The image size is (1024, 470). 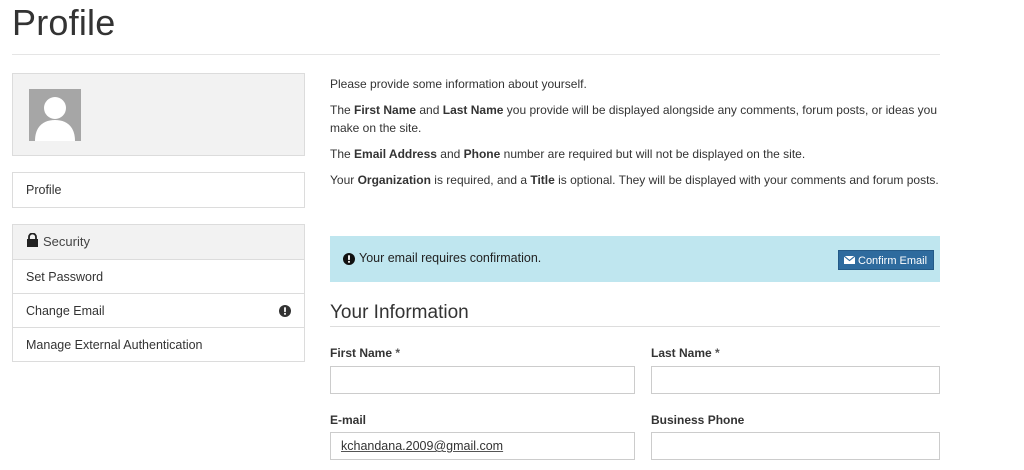 What do you see at coordinates (158, 276) in the screenshot?
I see `sidebar-item-set-password: Set Password` at bounding box center [158, 276].